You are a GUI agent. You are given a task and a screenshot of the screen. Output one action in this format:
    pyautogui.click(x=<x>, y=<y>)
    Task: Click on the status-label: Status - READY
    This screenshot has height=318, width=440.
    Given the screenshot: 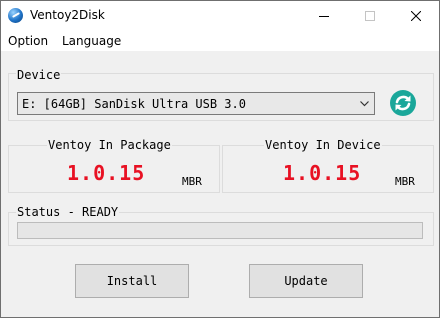 What is the action you would take?
    pyautogui.click(x=68, y=212)
    